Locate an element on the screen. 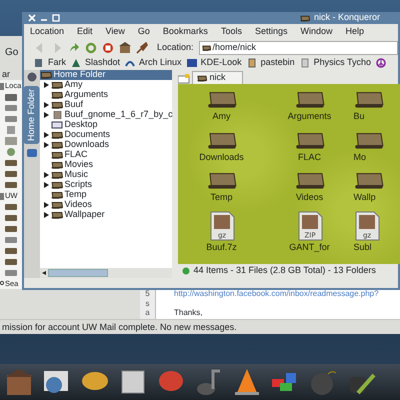 The width and height of the screenshot is (400, 400). sidebar-tab: Home Folder is located at coordinates (32, 115).